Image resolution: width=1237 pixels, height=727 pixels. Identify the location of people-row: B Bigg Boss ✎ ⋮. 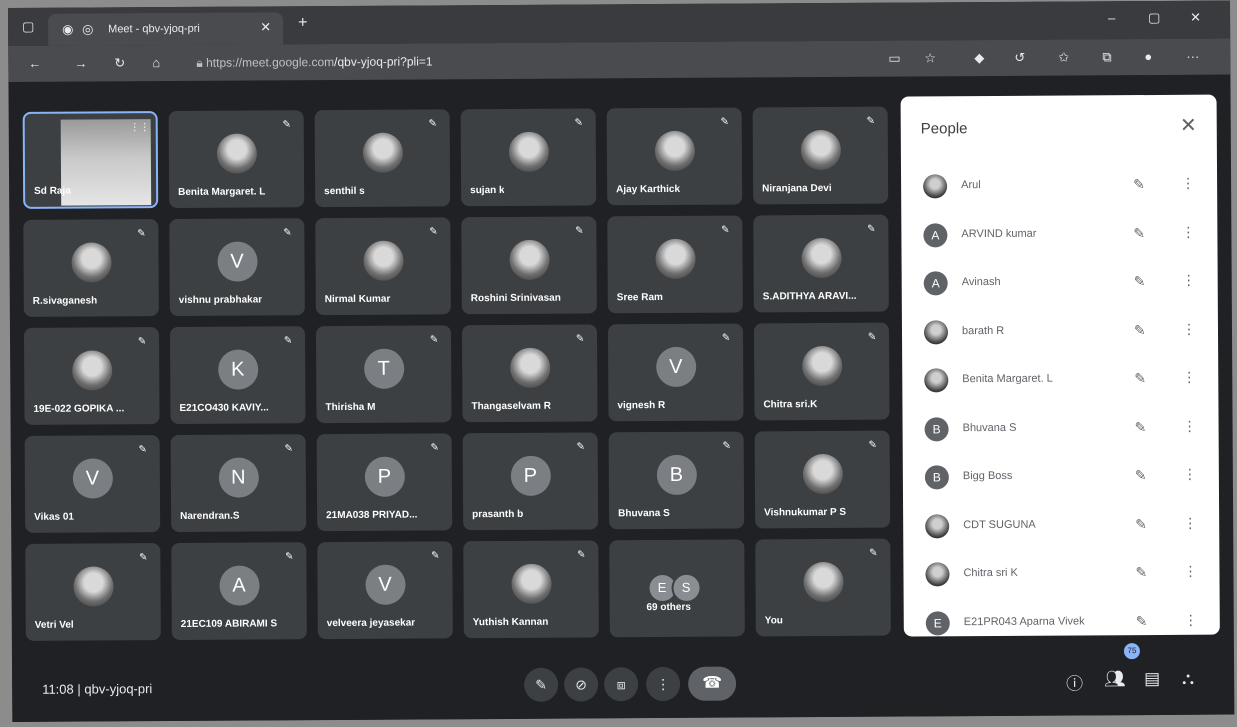
(1066, 477).